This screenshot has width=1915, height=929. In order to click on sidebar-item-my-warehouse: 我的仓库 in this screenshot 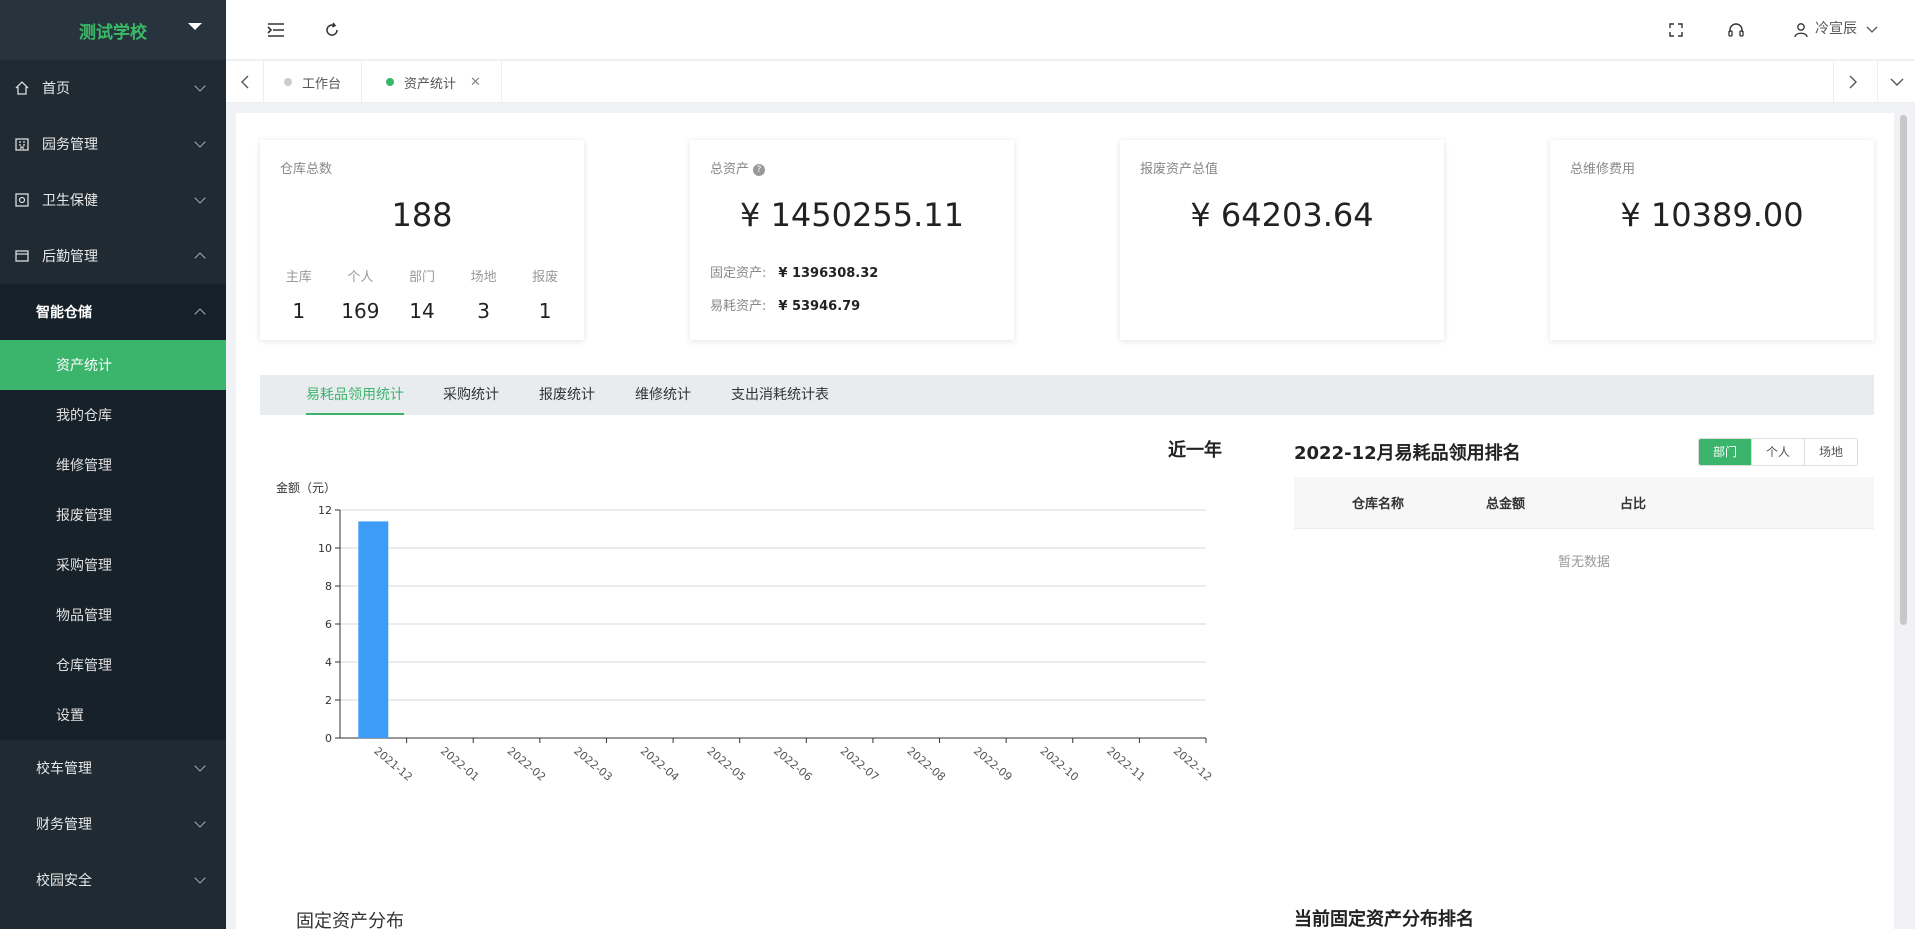, I will do `click(113, 415)`.